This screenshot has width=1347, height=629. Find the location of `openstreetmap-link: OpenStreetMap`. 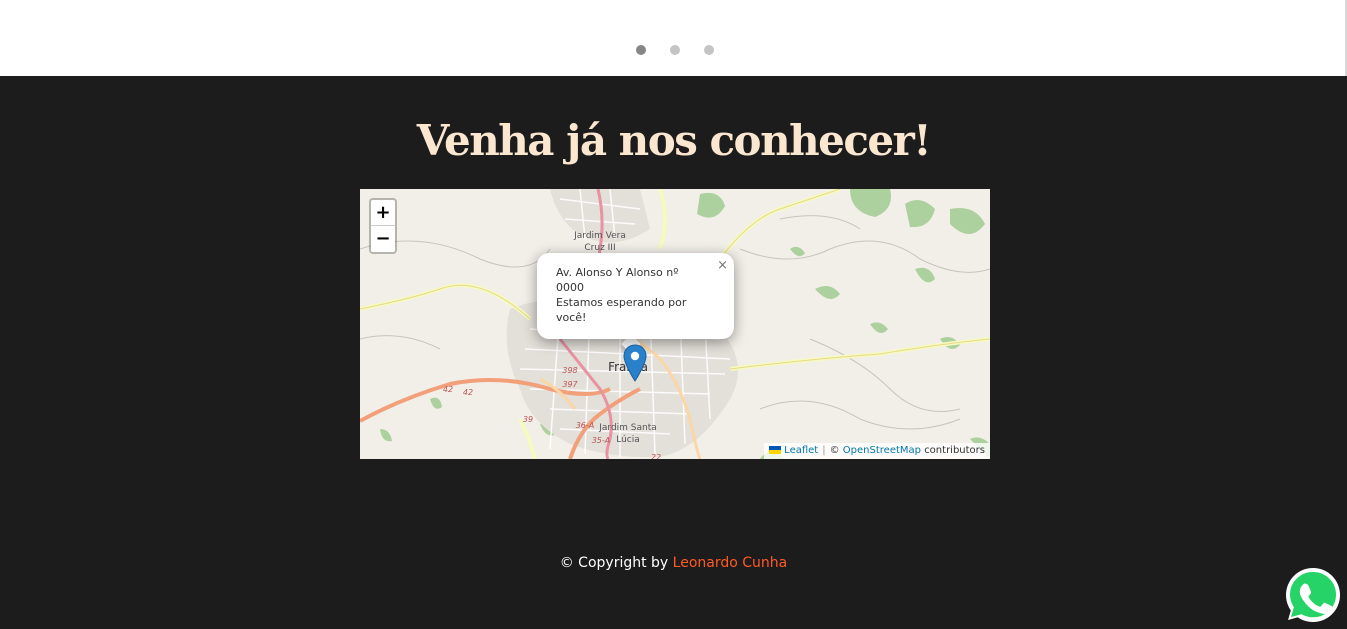

openstreetmap-link: OpenStreetMap is located at coordinates (882, 450).